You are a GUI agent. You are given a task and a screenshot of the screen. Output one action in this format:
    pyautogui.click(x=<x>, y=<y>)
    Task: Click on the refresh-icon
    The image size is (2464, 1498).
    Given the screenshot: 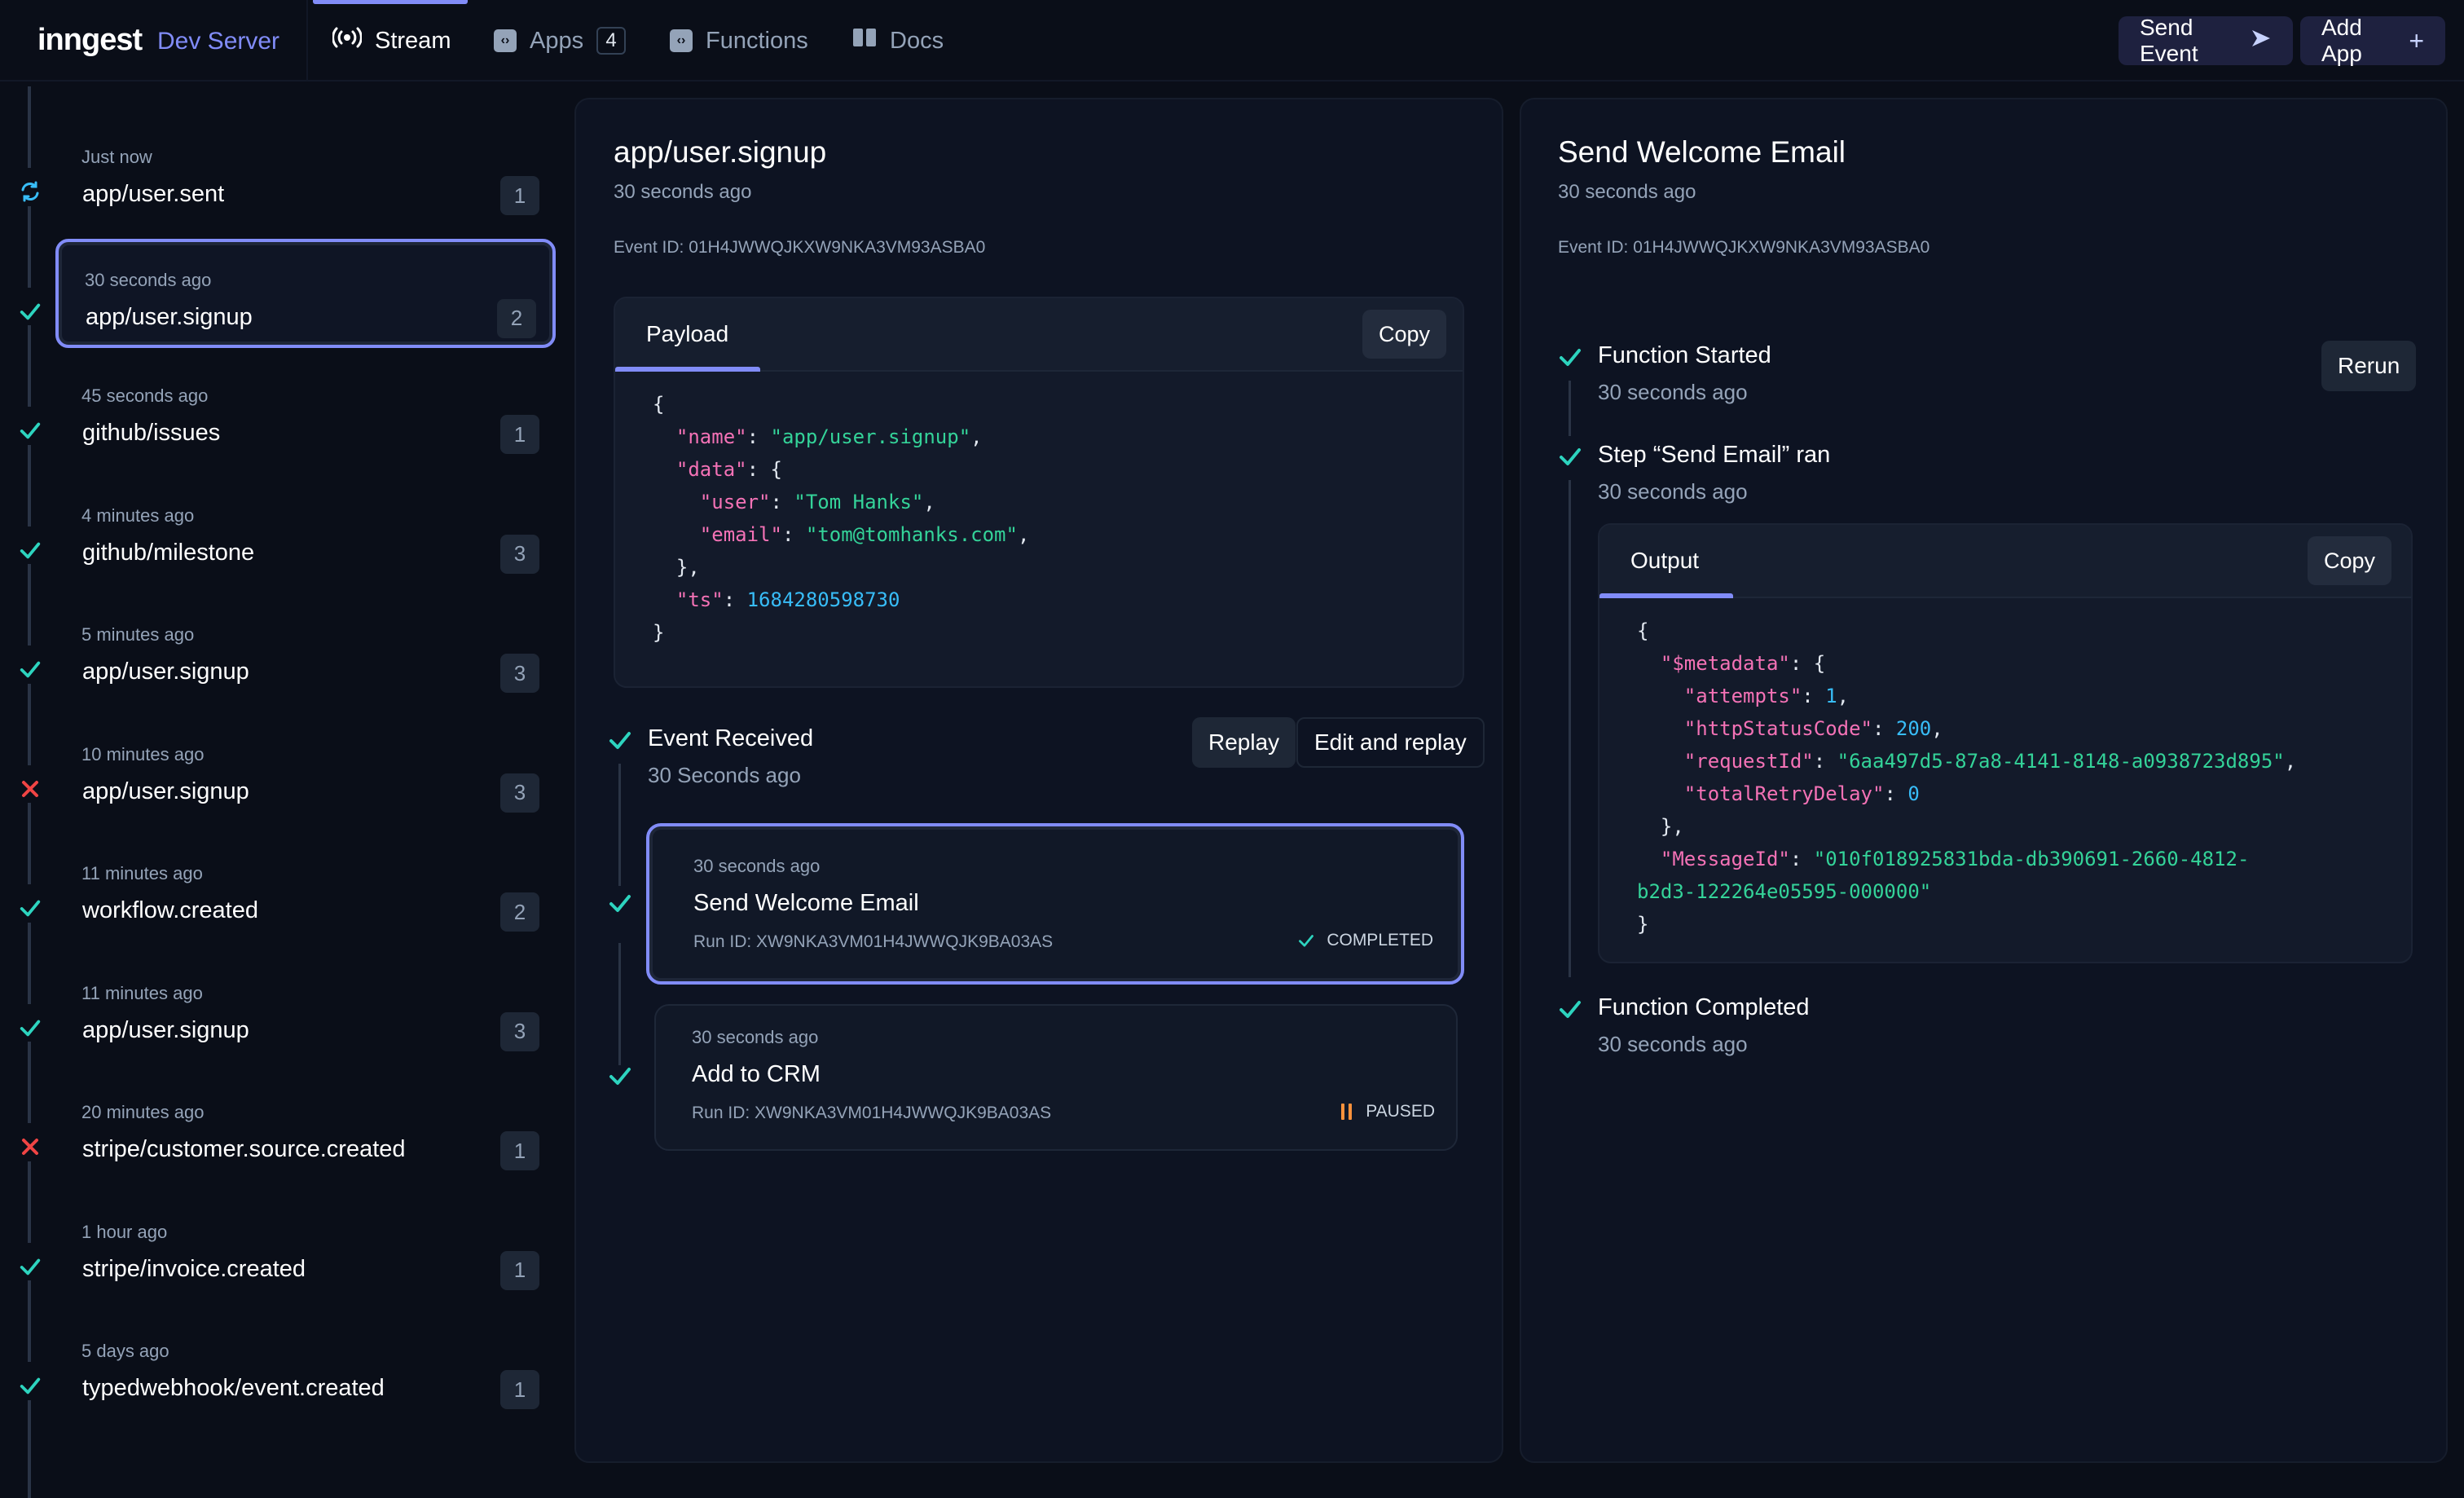 What is the action you would take?
    pyautogui.click(x=30, y=192)
    